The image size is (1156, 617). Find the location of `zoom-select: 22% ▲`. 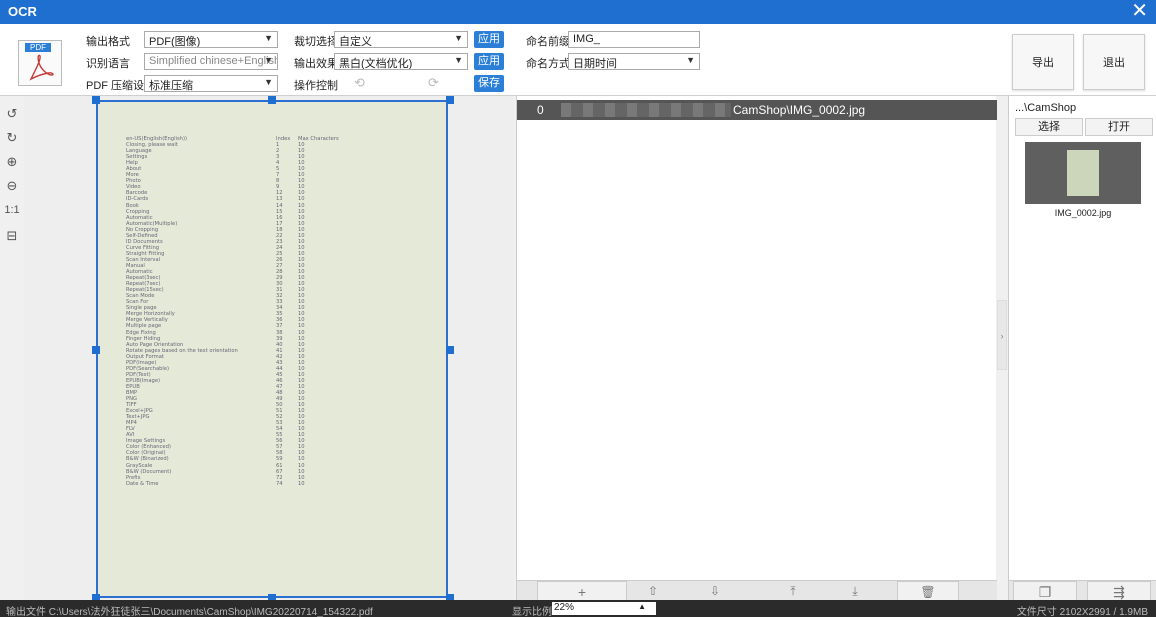

zoom-select: 22% ▲ is located at coordinates (604, 608).